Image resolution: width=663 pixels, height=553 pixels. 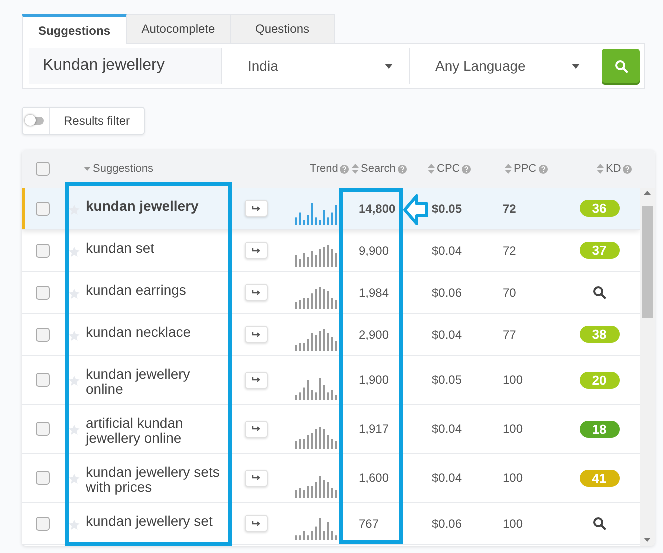 I want to click on column-header: Suggestions, so click(x=123, y=169).